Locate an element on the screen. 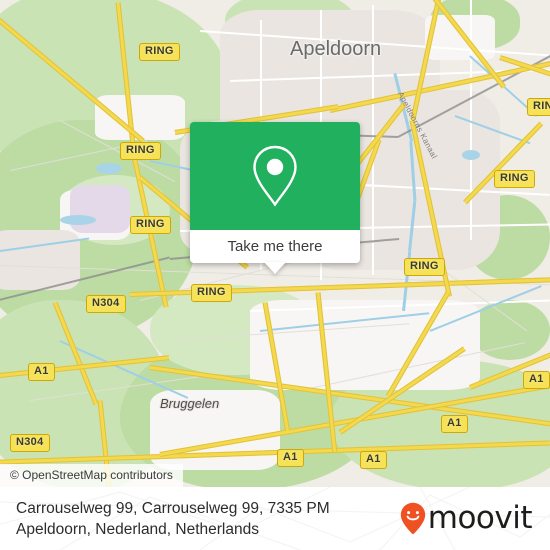 This screenshot has height=550, width=550. callout-card-action: Take me there is located at coordinates (275, 252).